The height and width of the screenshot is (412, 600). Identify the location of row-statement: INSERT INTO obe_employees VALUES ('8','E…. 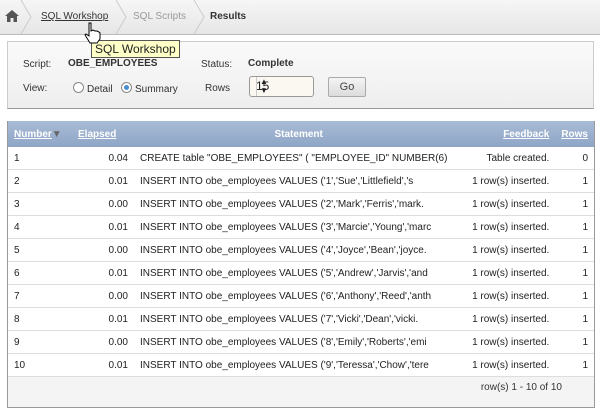
(299, 342).